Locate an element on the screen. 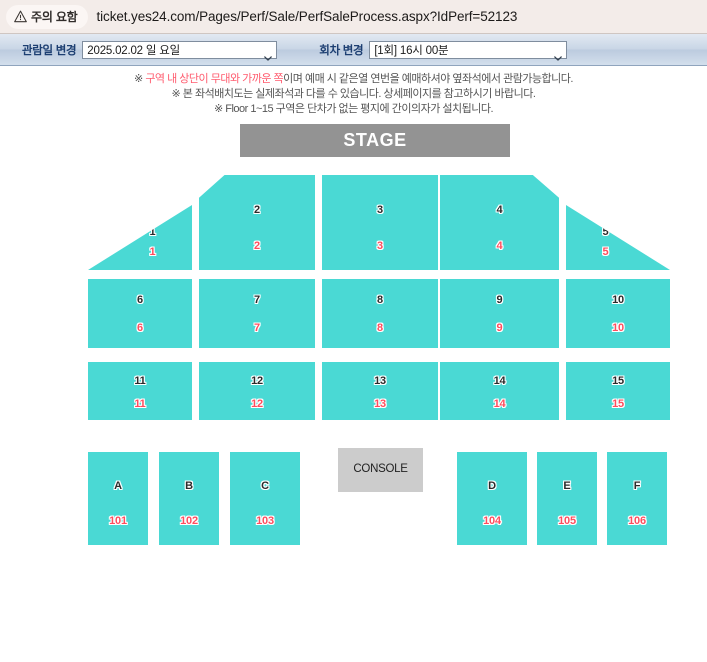 The height and width of the screenshot is (662, 707). seat-block-7: 77 is located at coordinates (257, 313).